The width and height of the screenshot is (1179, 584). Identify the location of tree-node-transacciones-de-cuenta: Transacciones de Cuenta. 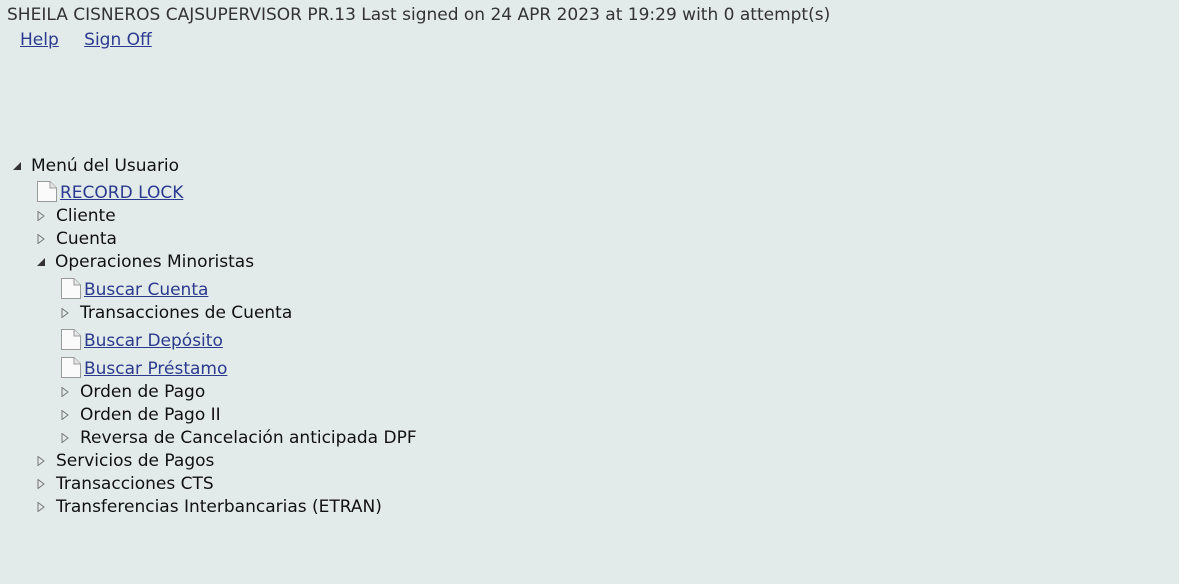
(175, 313).